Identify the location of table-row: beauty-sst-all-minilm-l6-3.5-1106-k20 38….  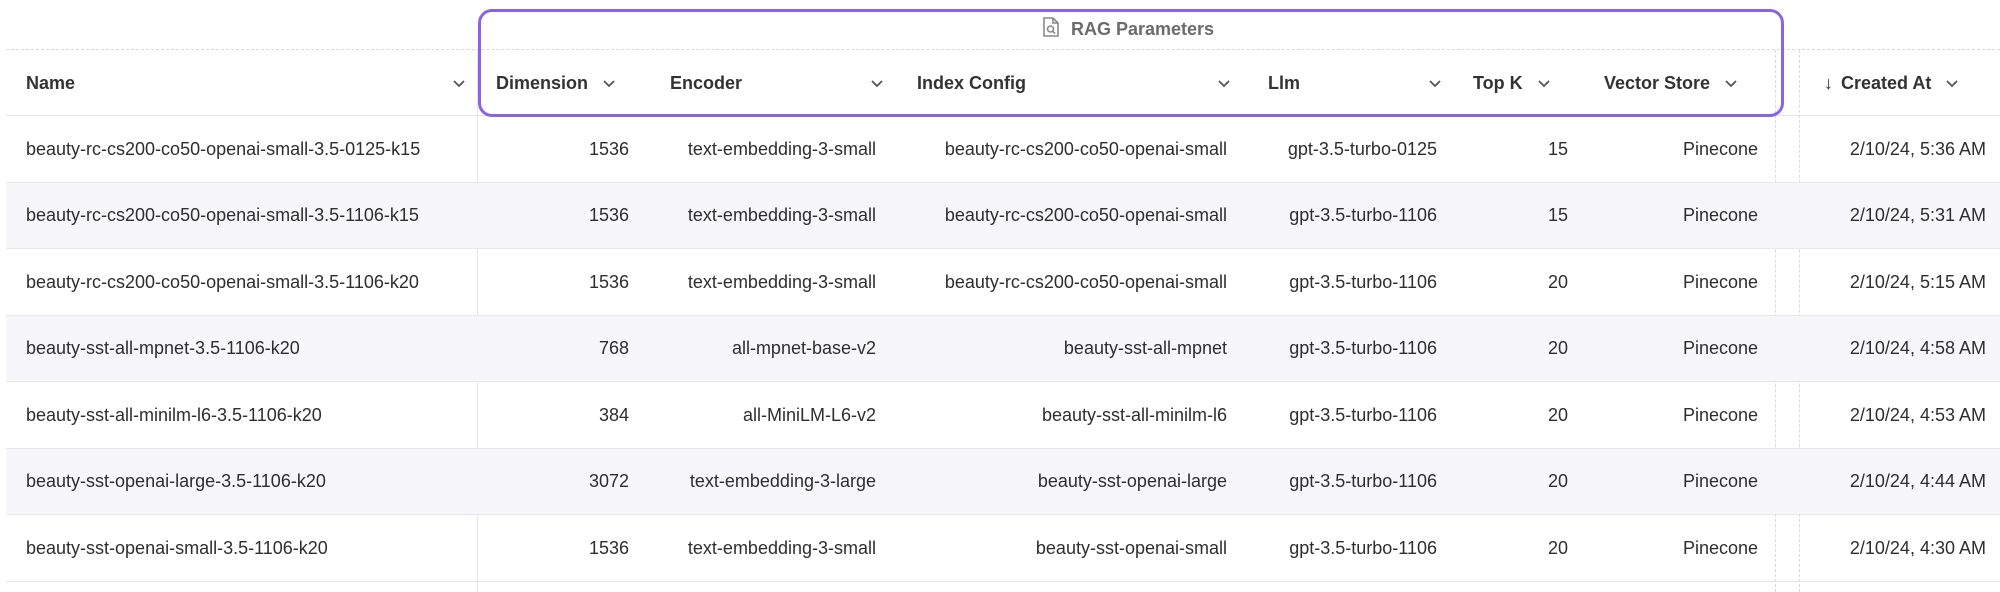
(1003, 415).